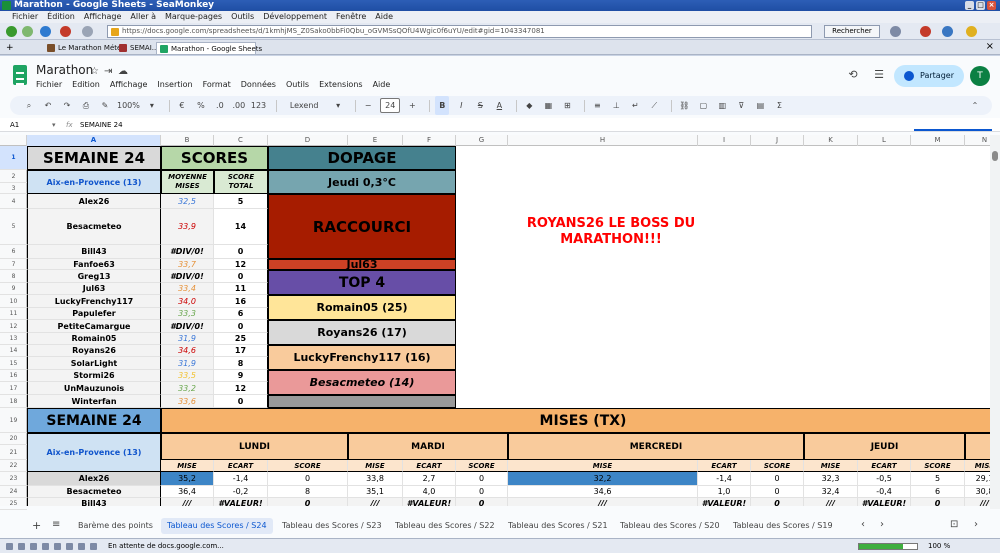 The image size is (1000, 553). I want to click on move-icon: ⇥, so click(108, 71).